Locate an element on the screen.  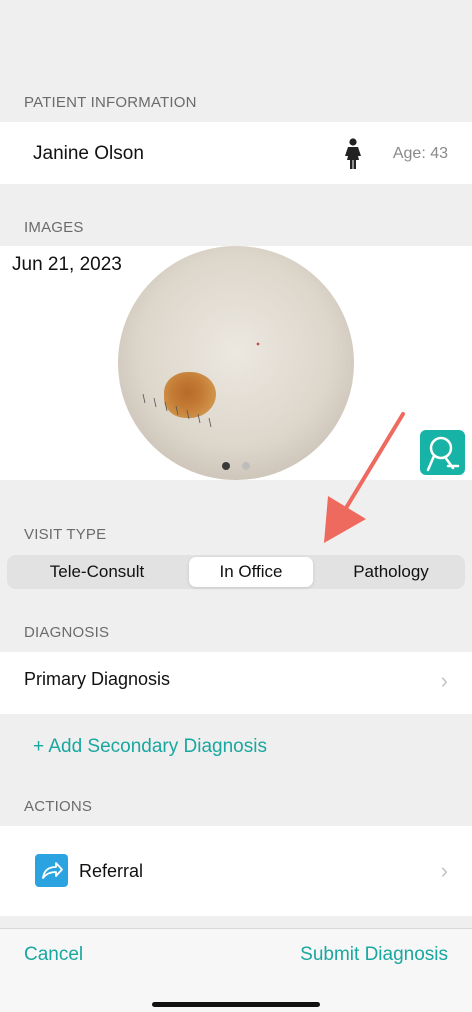
segment-in-office: In Office is located at coordinates (251, 572).